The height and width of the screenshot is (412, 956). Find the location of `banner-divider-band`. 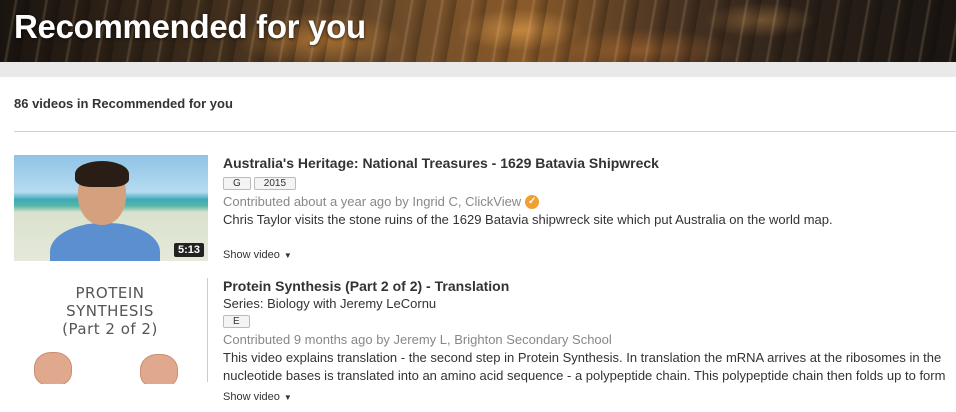

banner-divider-band is located at coordinates (478, 69).